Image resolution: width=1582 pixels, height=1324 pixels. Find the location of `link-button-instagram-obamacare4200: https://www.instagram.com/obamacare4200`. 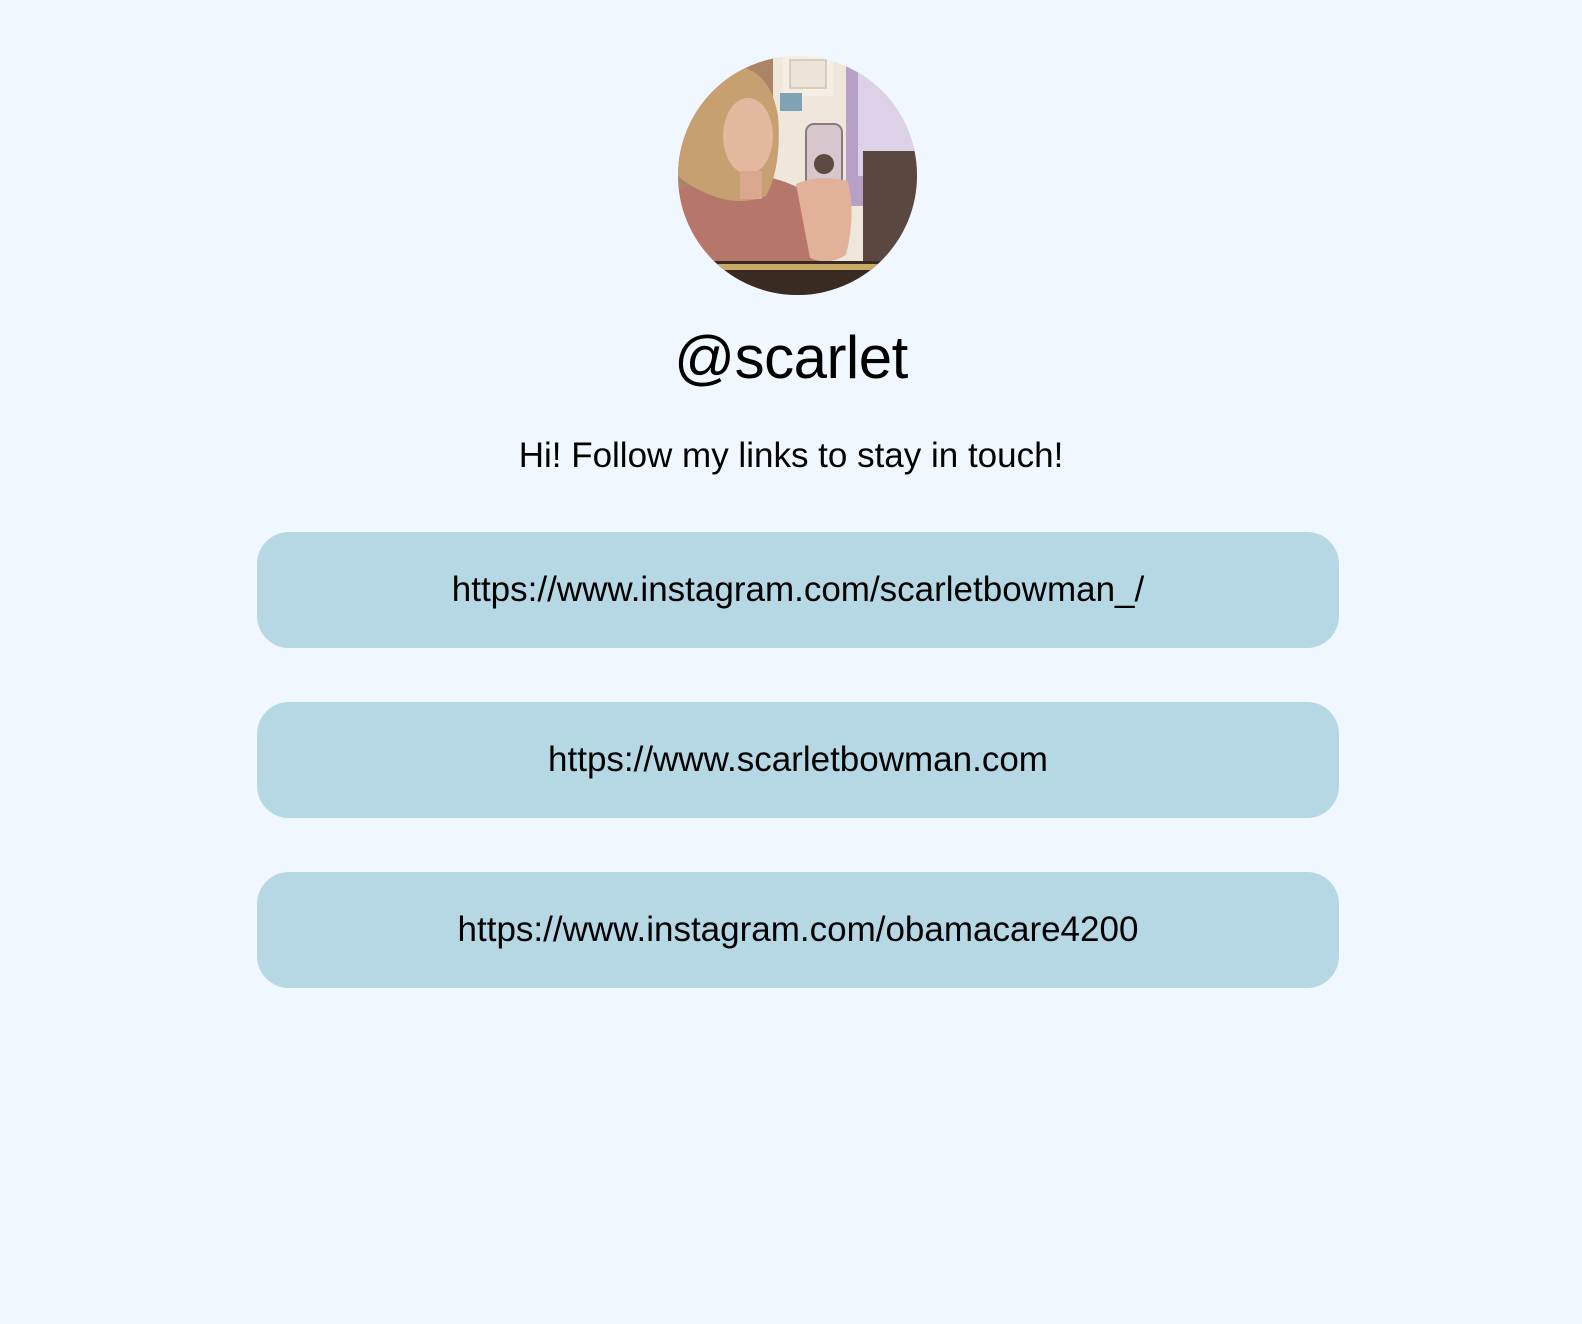

link-button-instagram-obamacare4200: https://www.instagram.com/obamacare4200 is located at coordinates (798, 930).